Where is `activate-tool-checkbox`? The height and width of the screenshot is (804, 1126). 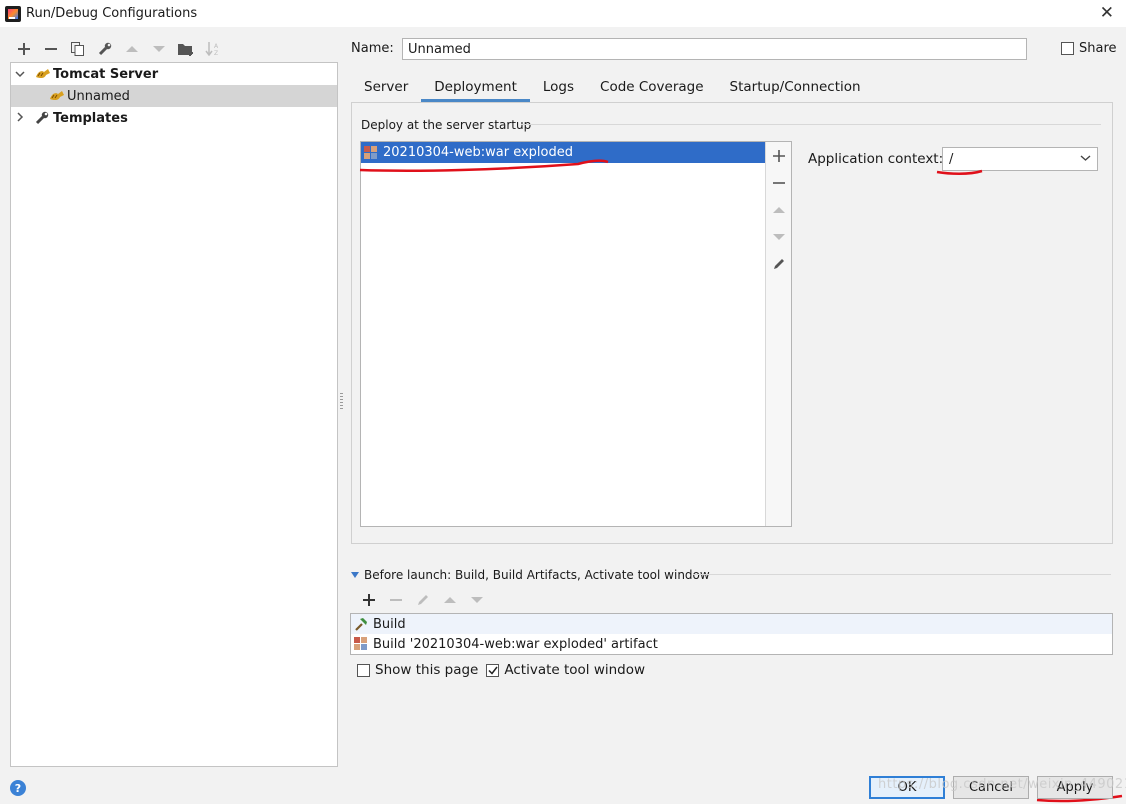 activate-tool-checkbox is located at coordinates (493, 670).